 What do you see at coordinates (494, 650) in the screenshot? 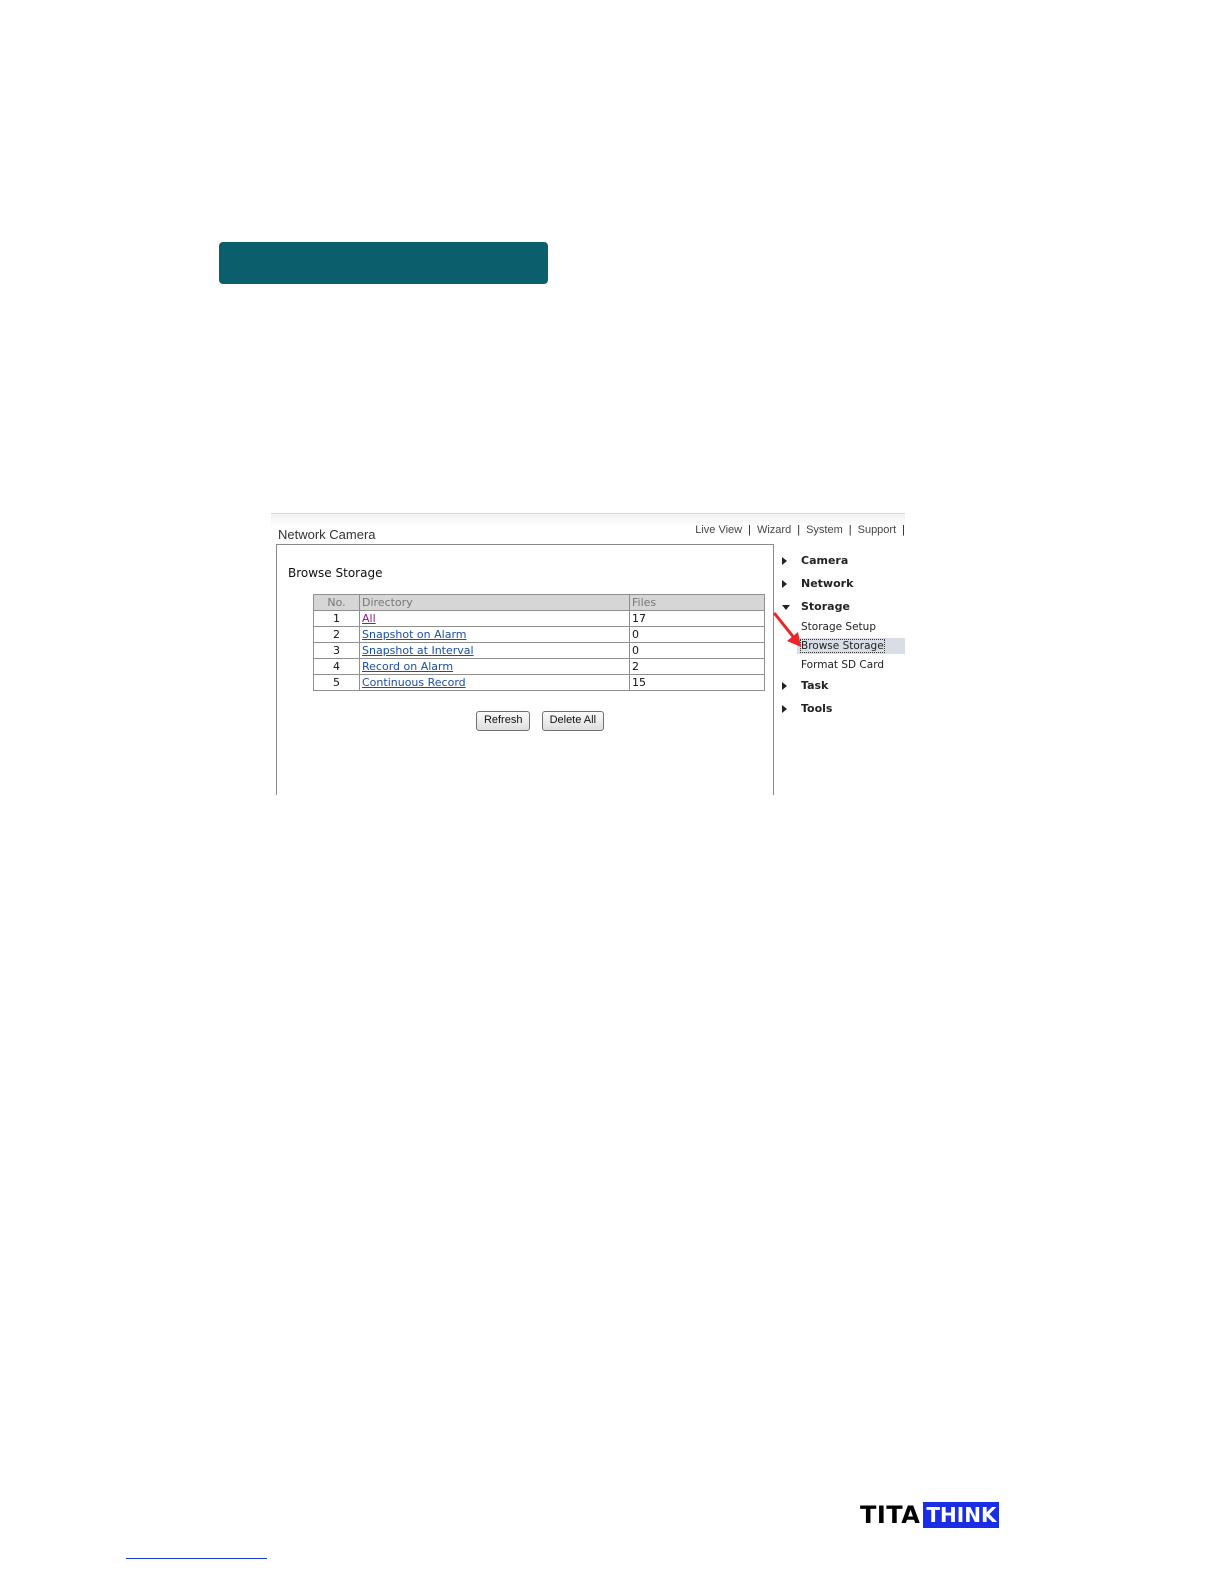
I see `row-directory: Snapshot at Interval` at bounding box center [494, 650].